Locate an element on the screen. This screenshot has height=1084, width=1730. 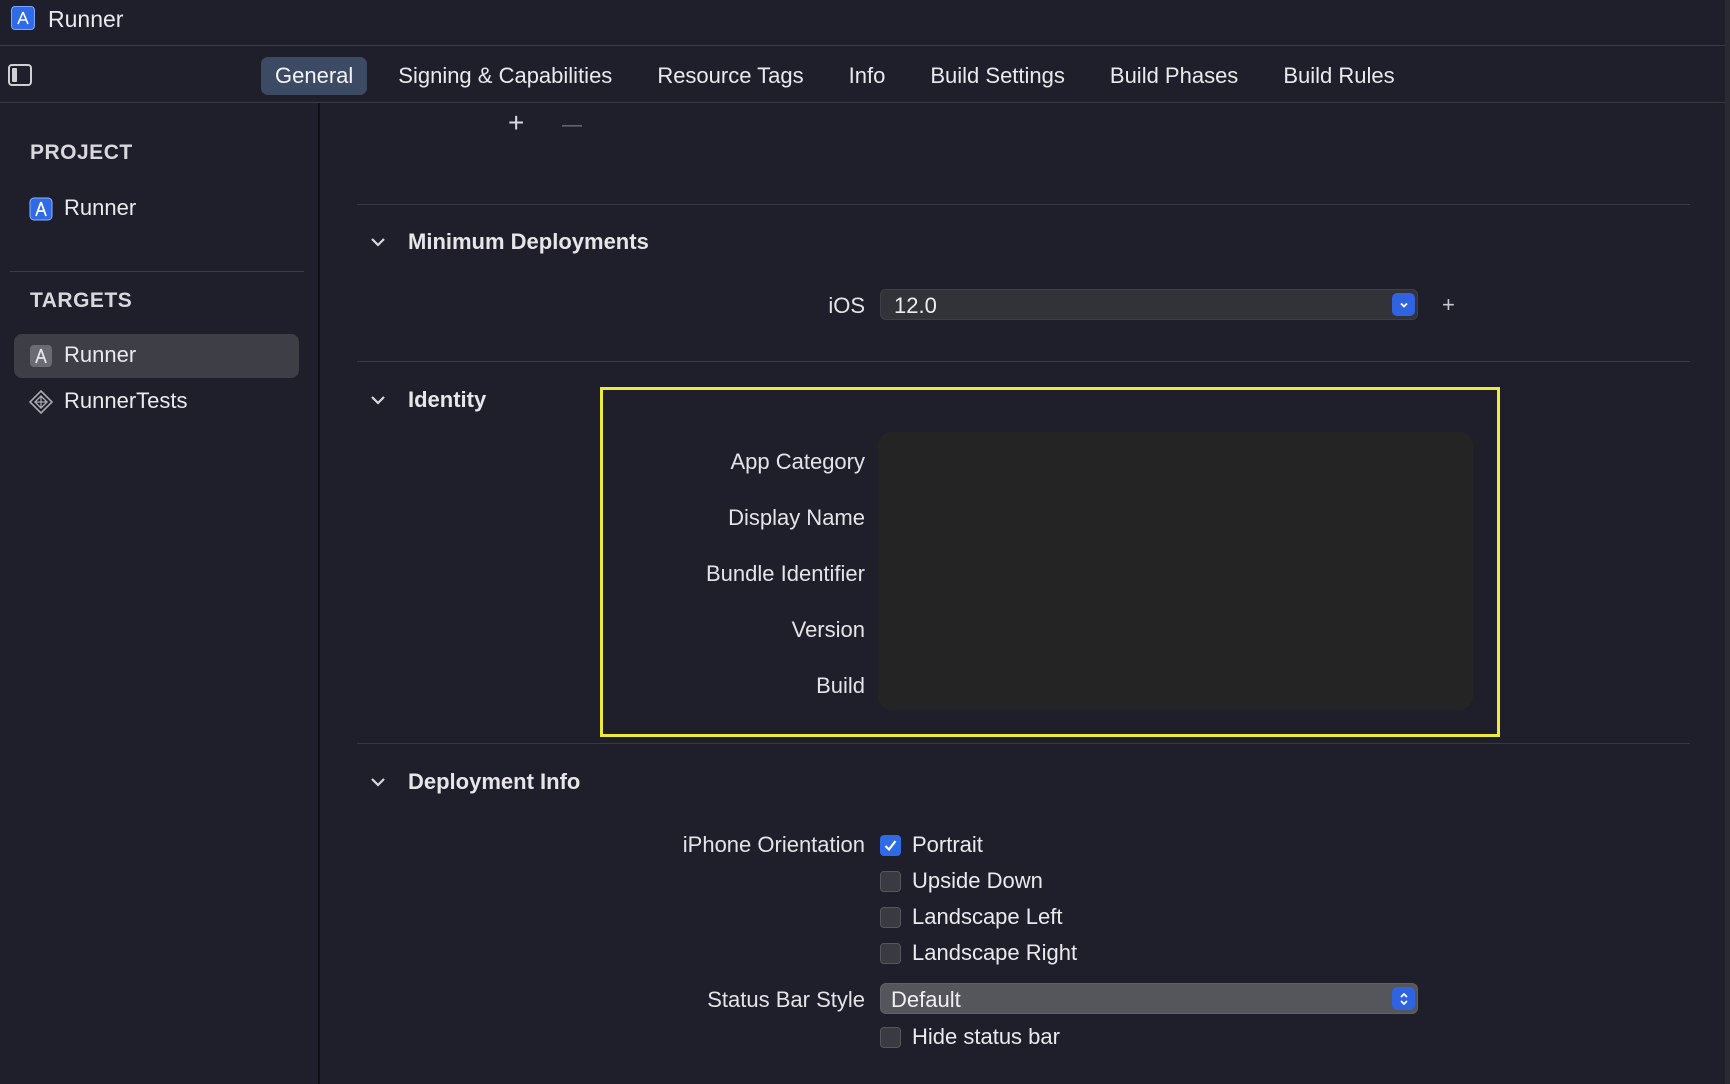
upside-down-label: Upside Down is located at coordinates (977, 880).